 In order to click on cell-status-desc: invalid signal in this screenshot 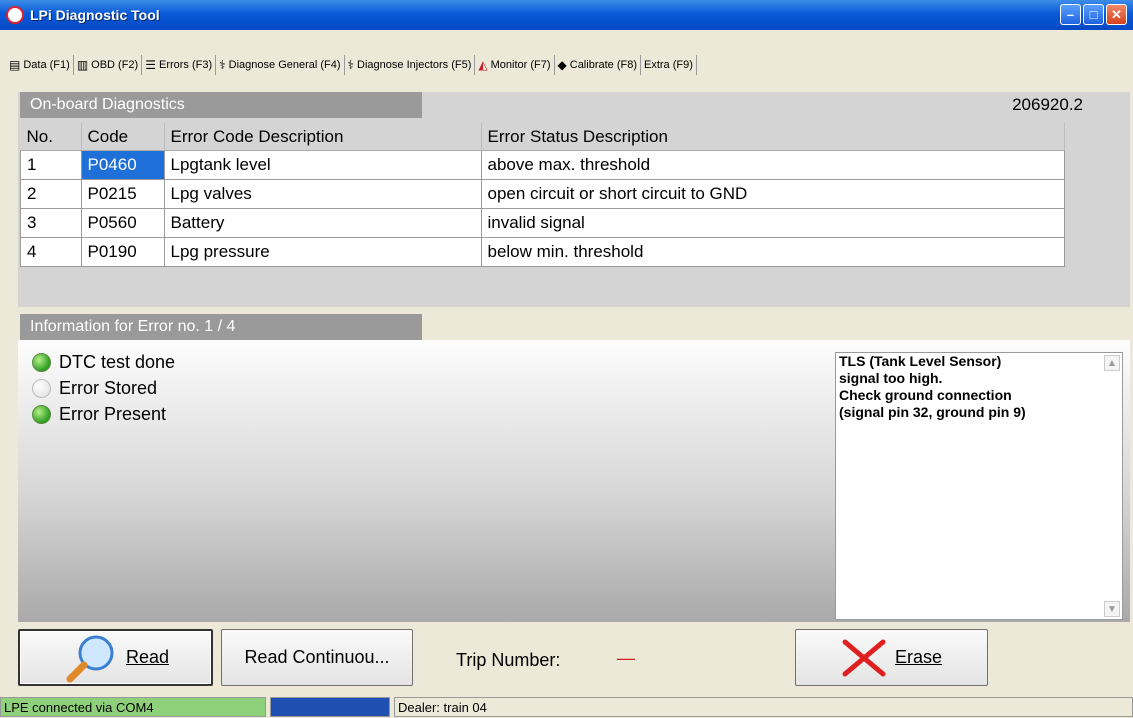, I will do `click(772, 223)`.